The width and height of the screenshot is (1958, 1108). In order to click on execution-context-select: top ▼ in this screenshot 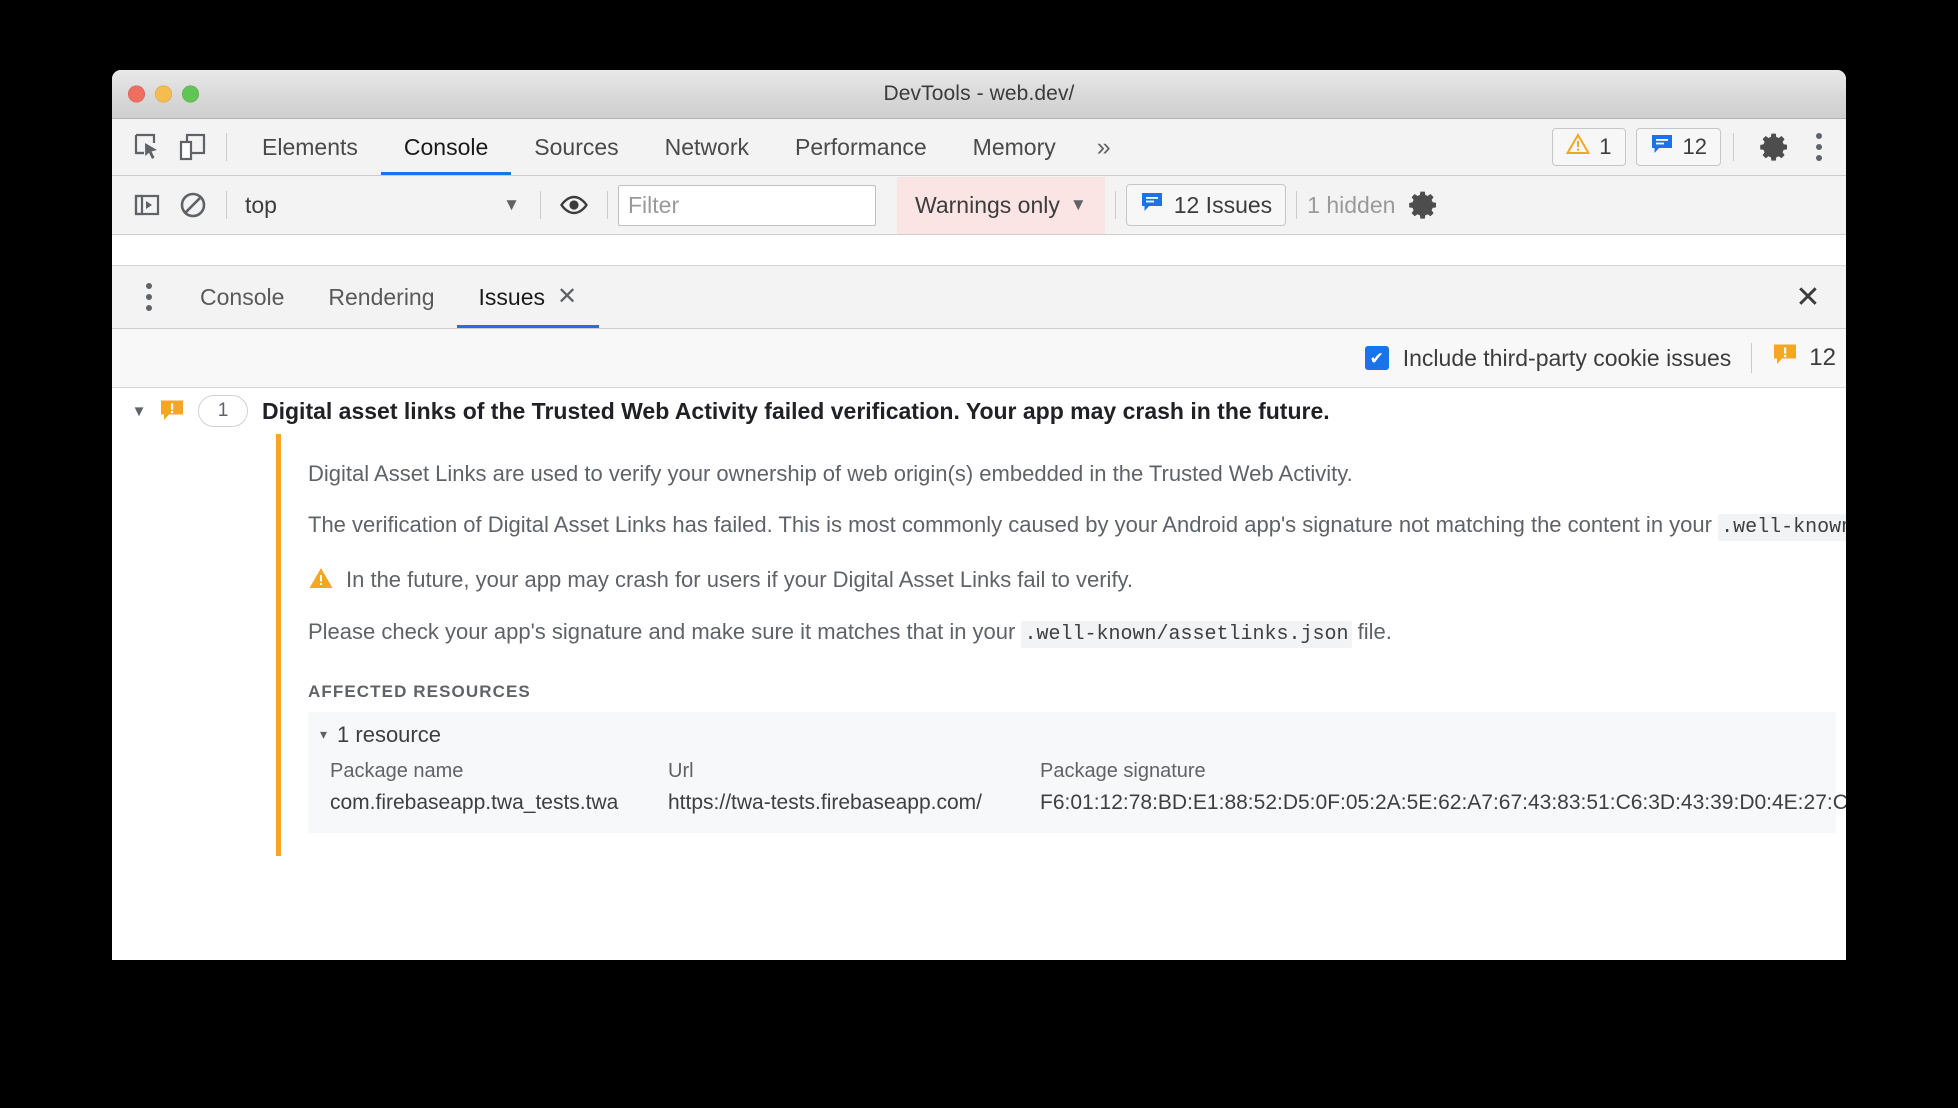, I will do `click(383, 205)`.